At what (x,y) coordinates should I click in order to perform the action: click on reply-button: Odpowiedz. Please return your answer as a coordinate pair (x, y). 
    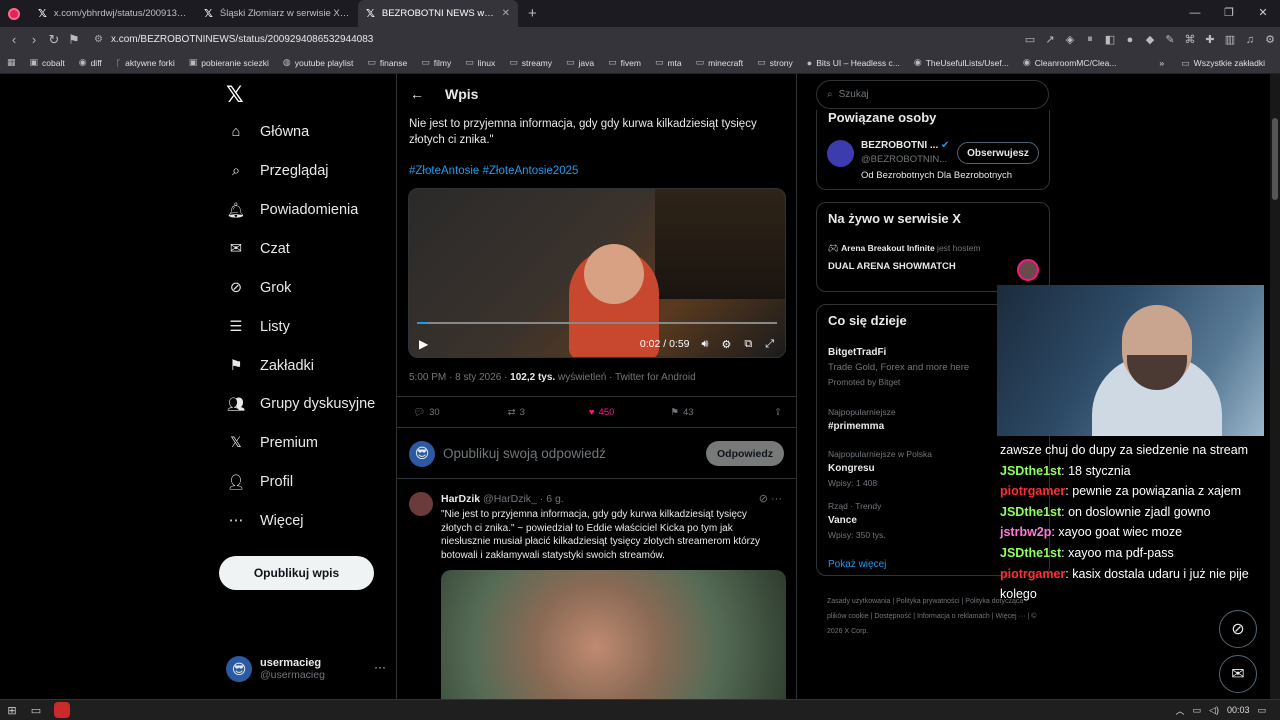
    Looking at the image, I should click on (745, 453).